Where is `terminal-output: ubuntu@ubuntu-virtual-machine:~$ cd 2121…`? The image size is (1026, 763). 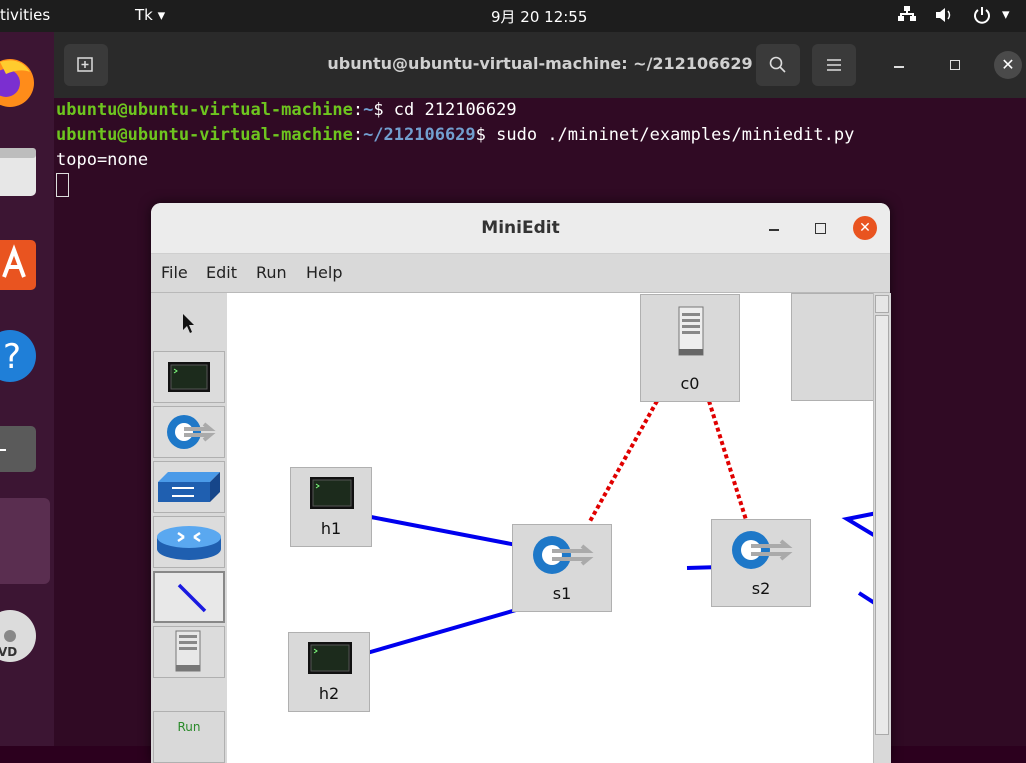 terminal-output: ubuntu@ubuntu-virtual-machine:~$ cd 2121… is located at coordinates (455, 148).